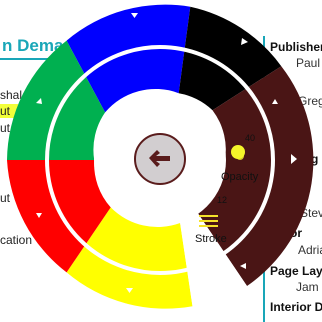 This screenshot has height=322, width=322. Describe the element at coordinates (222, 200) in the screenshot. I see `stroke-value: 12` at that location.